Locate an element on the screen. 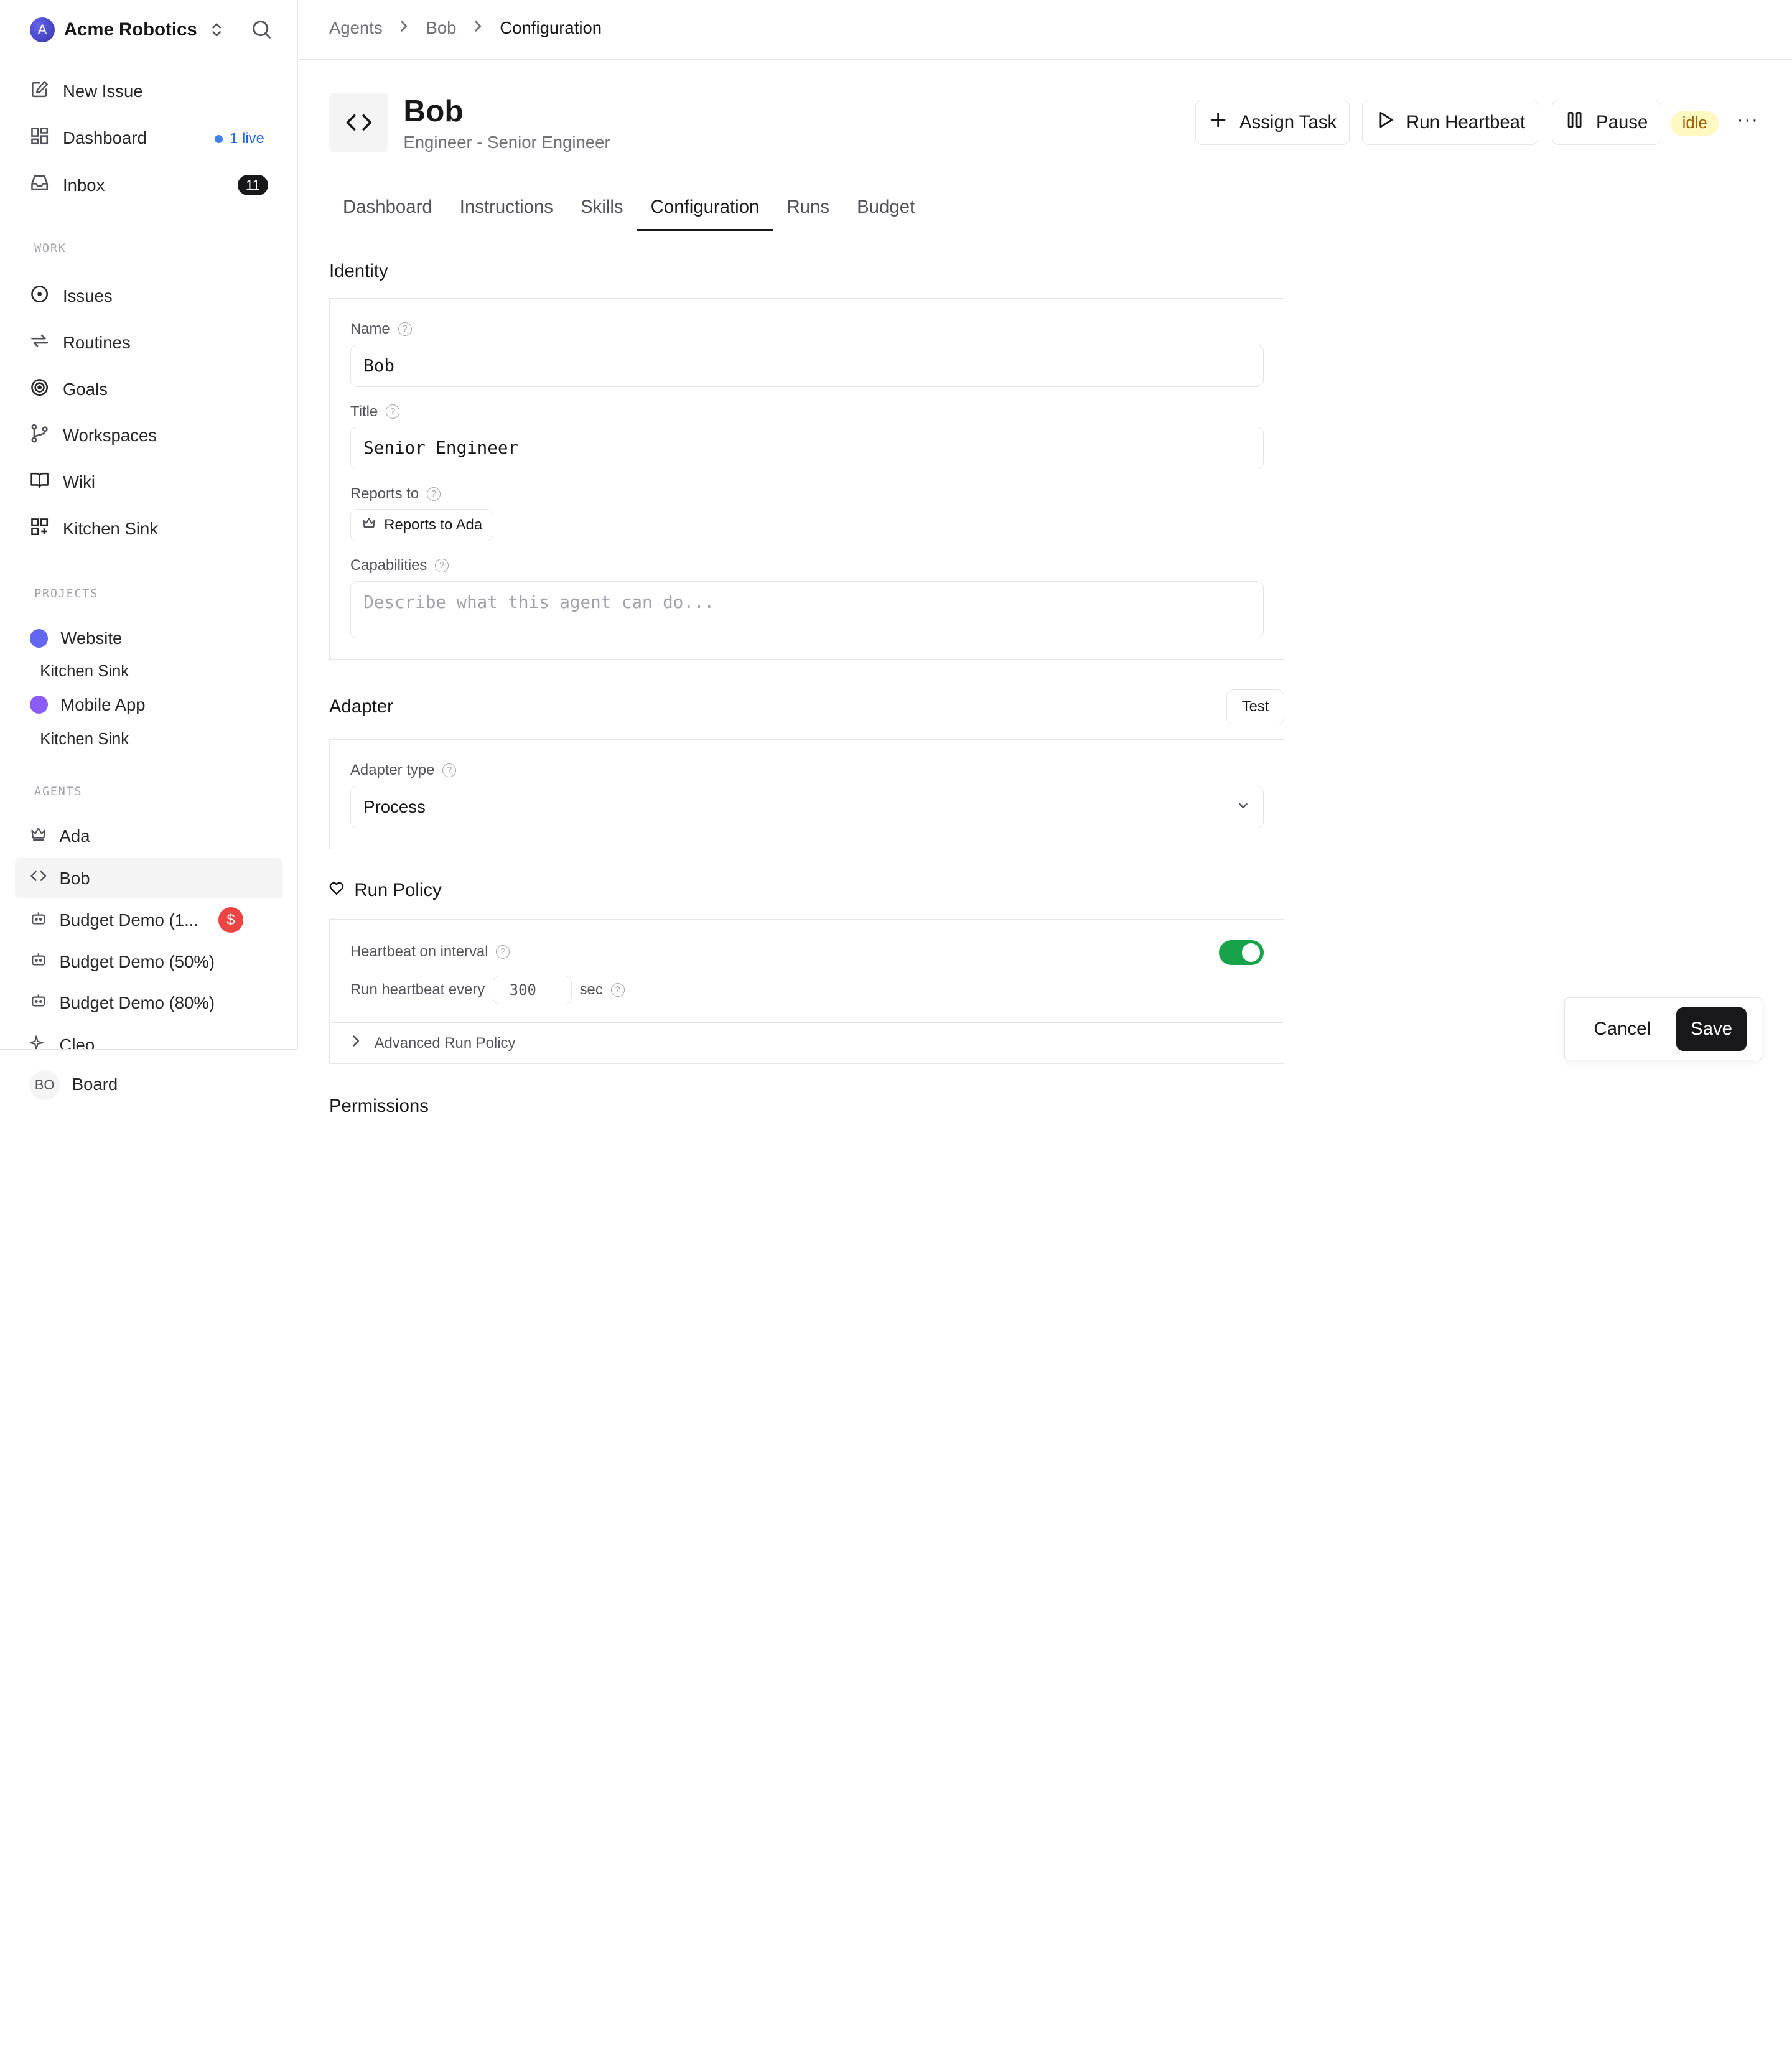  nav-workspaces: Workspaces is located at coordinates (93, 435).